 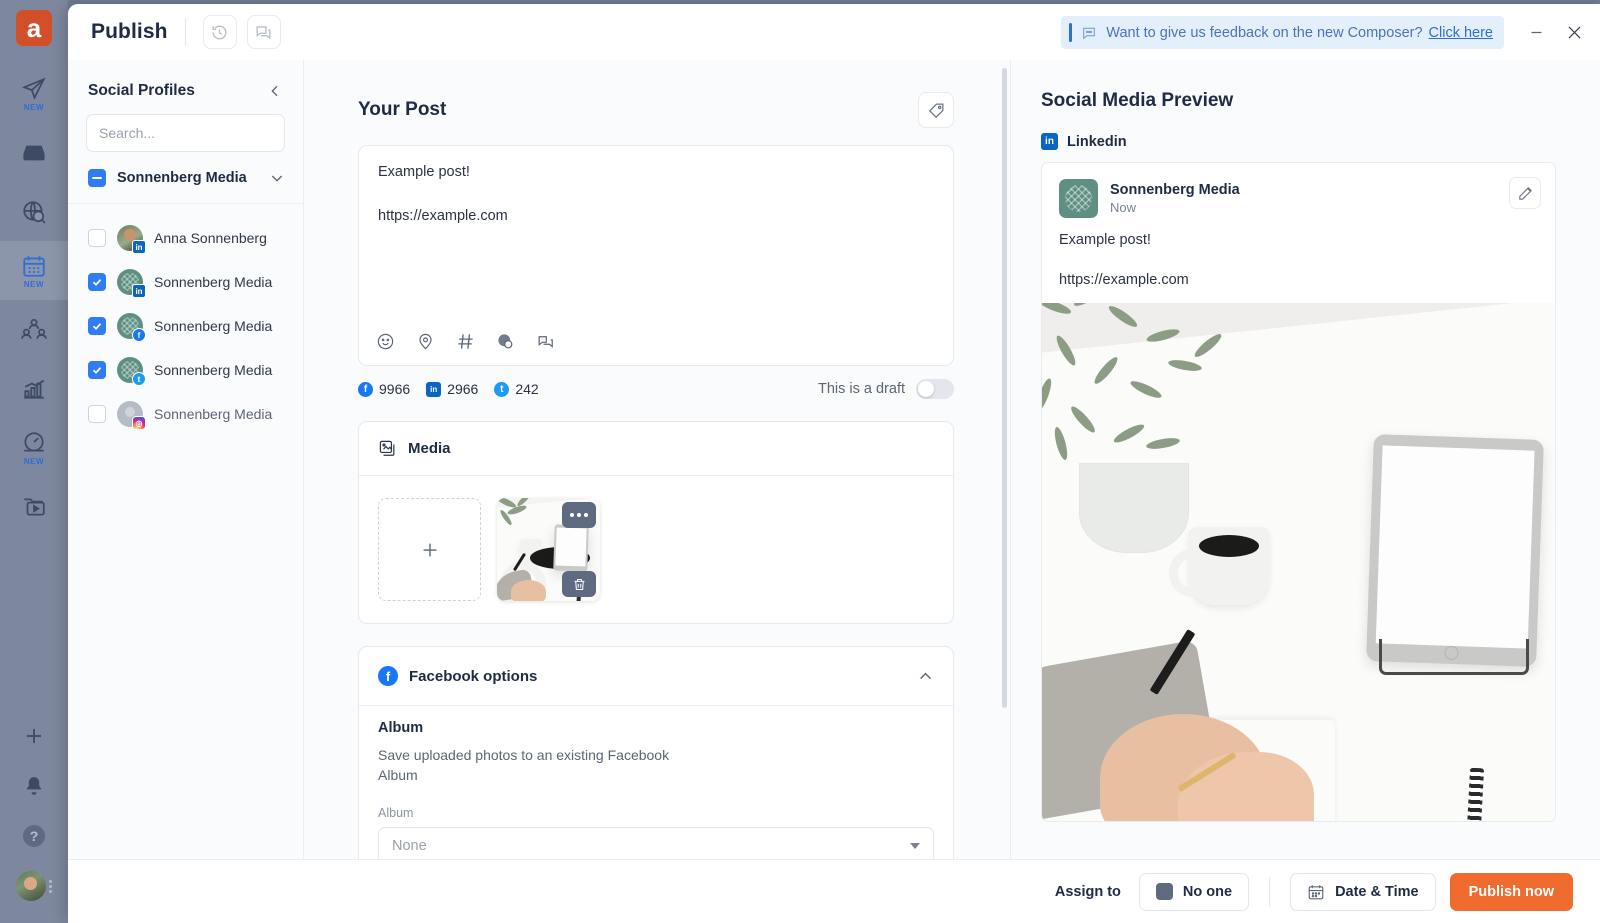 What do you see at coordinates (424, 172) in the screenshot?
I see `post-text-line-1: Example post!` at bounding box center [424, 172].